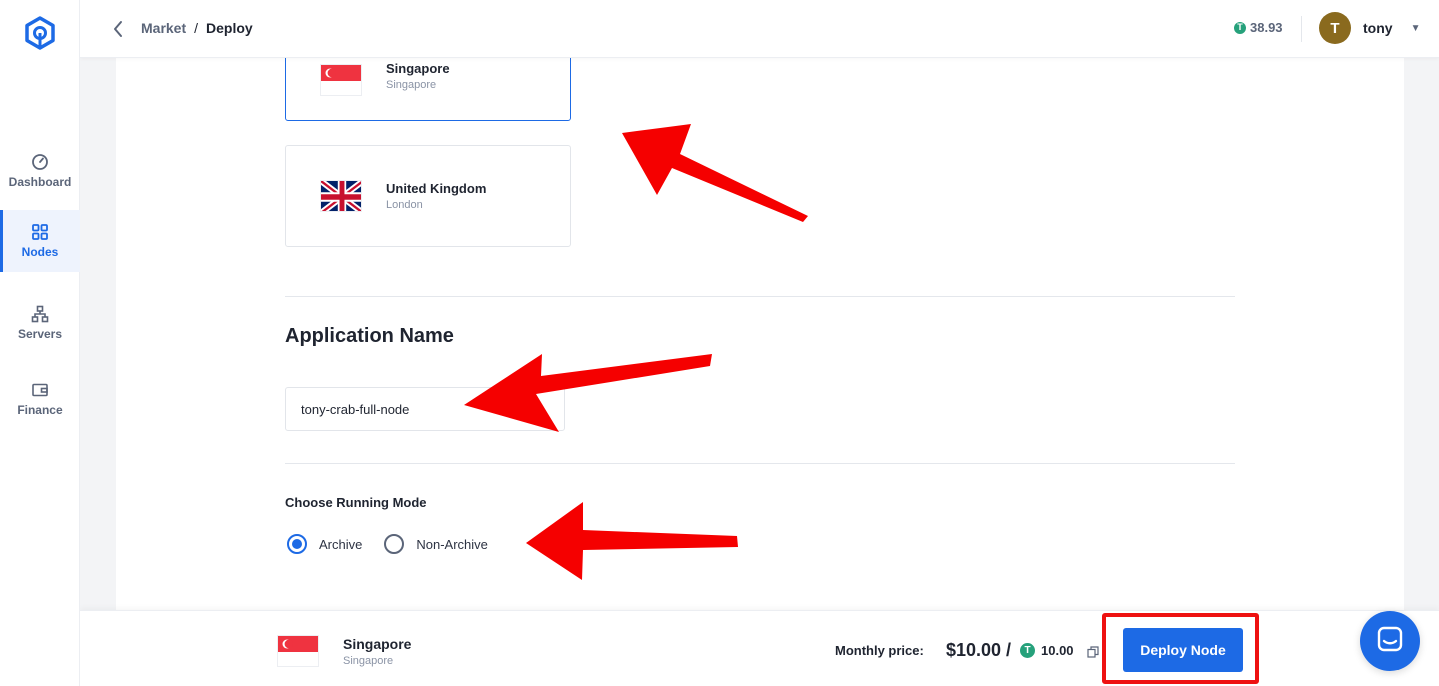  What do you see at coordinates (40, 33) in the screenshot?
I see `app-logo-icon` at bounding box center [40, 33].